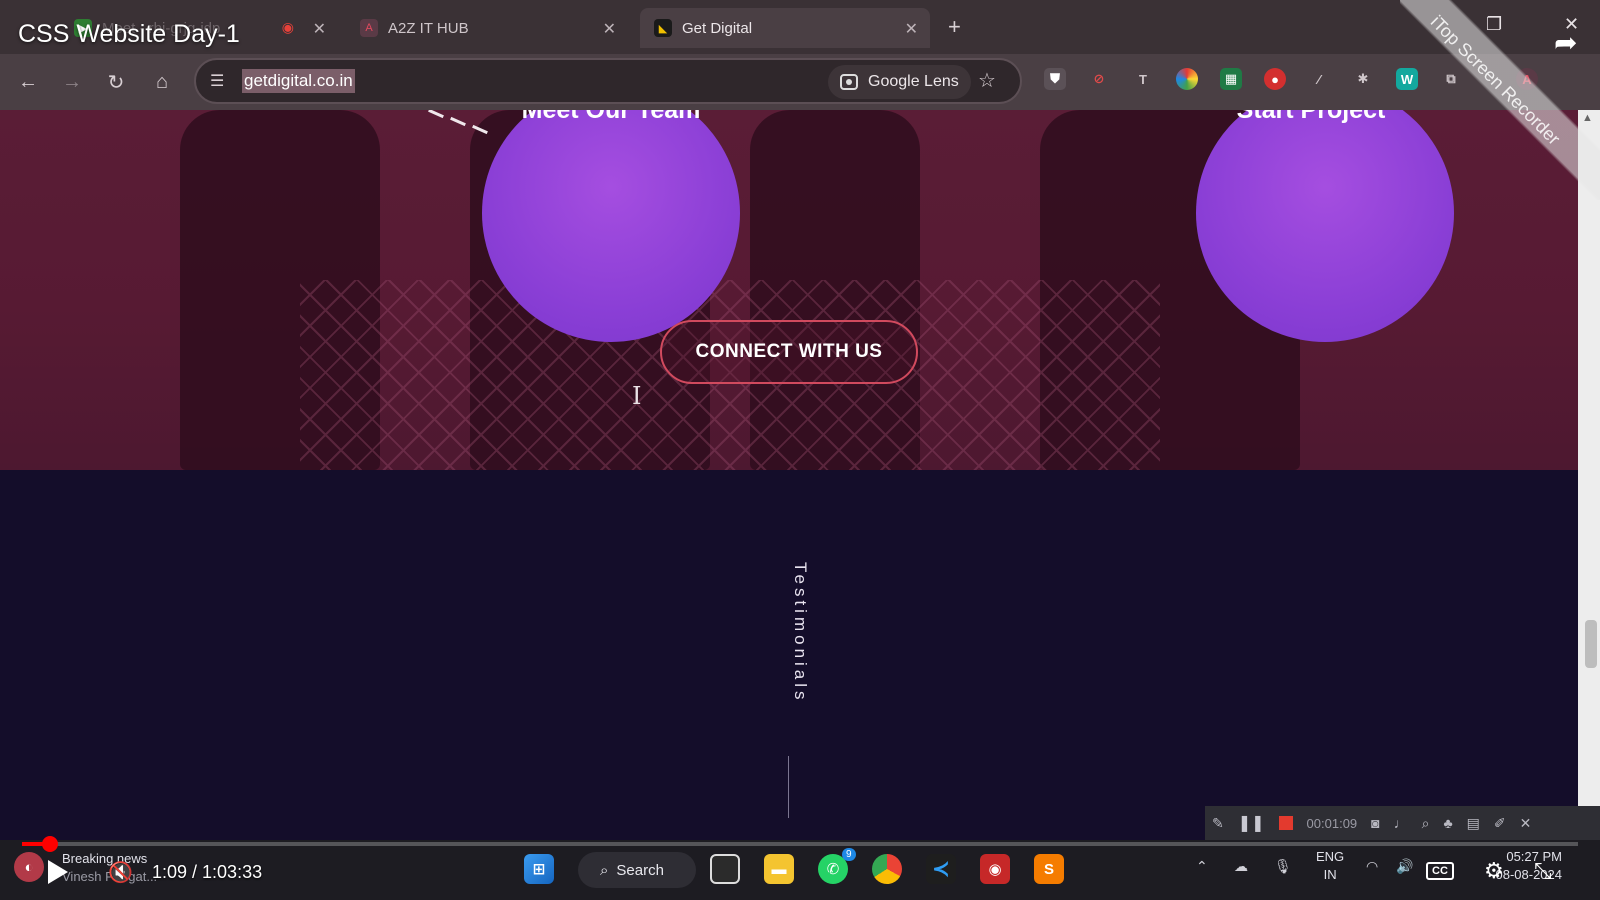 Image resolution: width=1600 pixels, height=900 pixels. What do you see at coordinates (1330, 866) in the screenshot?
I see `language-indicator: ENG IN` at bounding box center [1330, 866].